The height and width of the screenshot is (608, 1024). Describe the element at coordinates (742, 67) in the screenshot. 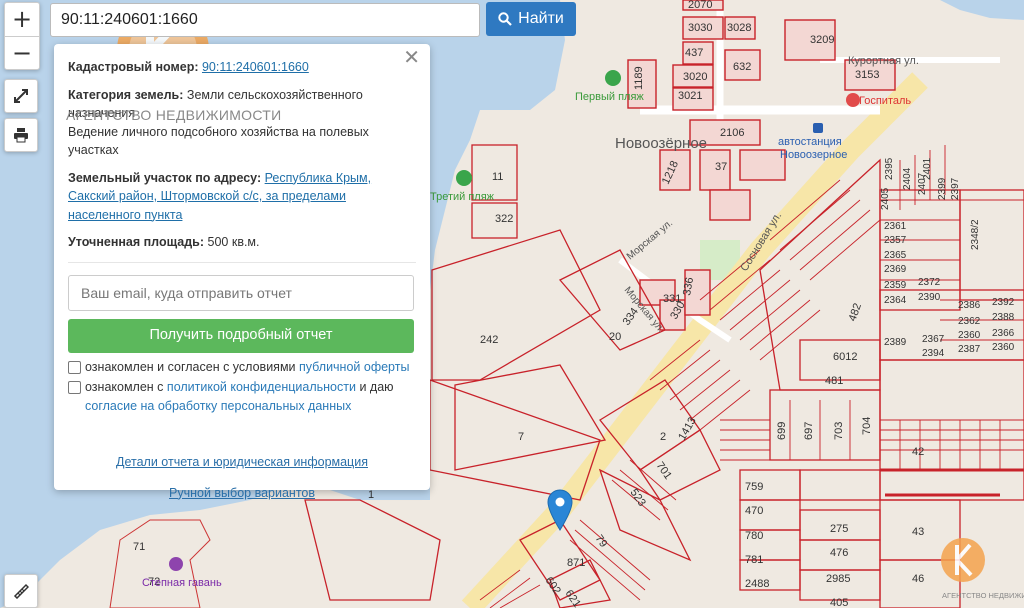

I see `parcel-label: 632` at that location.